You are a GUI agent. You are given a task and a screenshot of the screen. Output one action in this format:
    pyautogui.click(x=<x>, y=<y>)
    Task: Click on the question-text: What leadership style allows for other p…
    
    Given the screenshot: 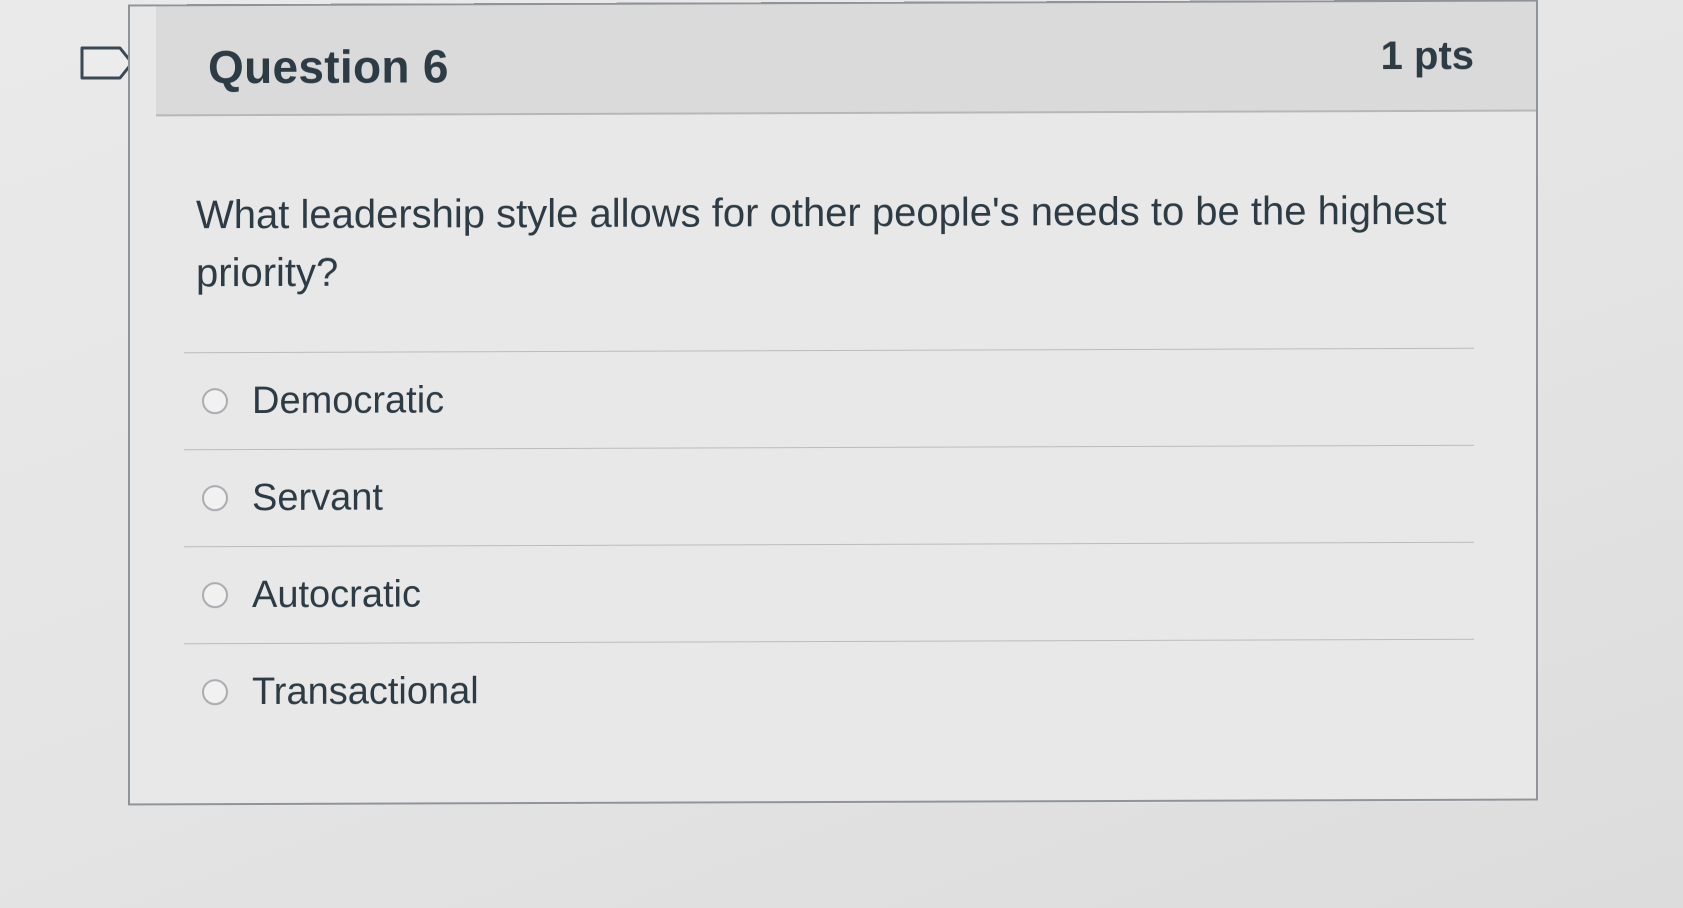 What is the action you would take?
    pyautogui.click(x=821, y=242)
    